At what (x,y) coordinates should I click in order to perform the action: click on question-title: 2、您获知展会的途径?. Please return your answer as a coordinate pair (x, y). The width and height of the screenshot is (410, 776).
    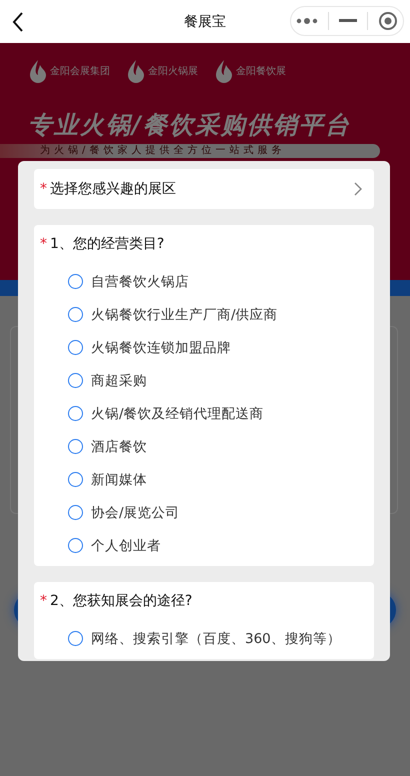
    Looking at the image, I should click on (121, 601).